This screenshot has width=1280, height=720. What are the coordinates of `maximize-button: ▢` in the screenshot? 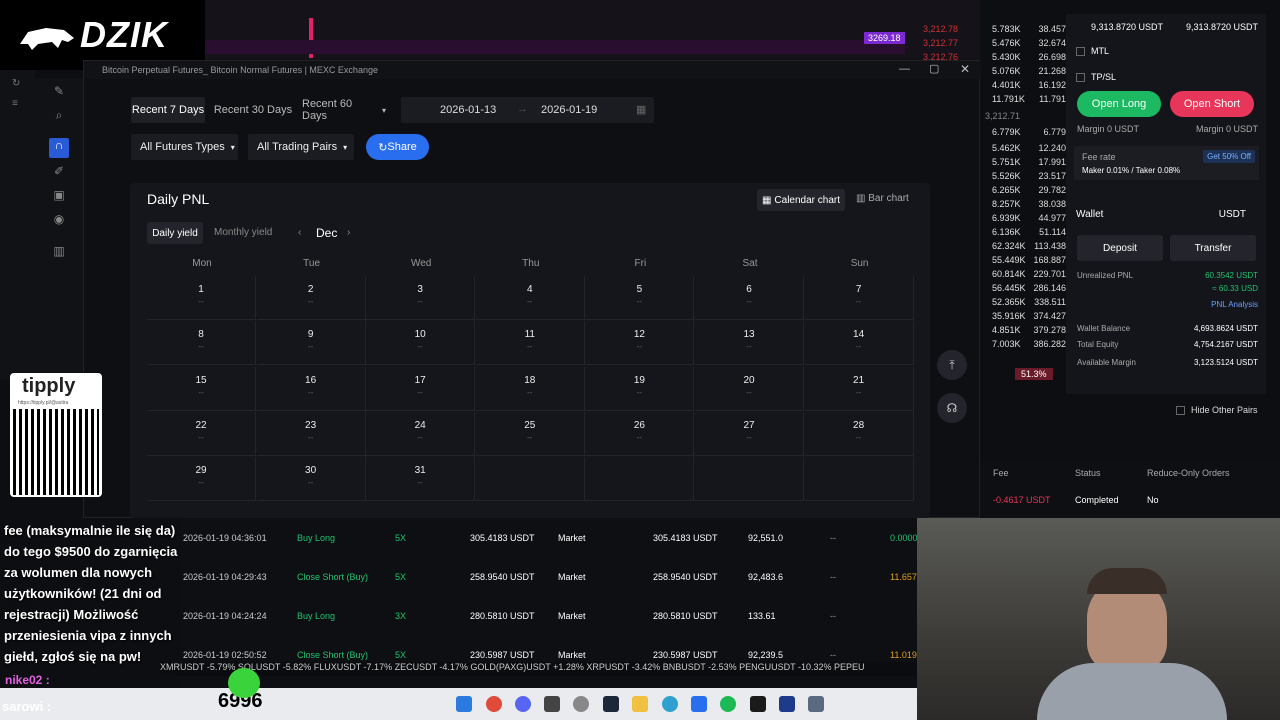 It's located at (934, 68).